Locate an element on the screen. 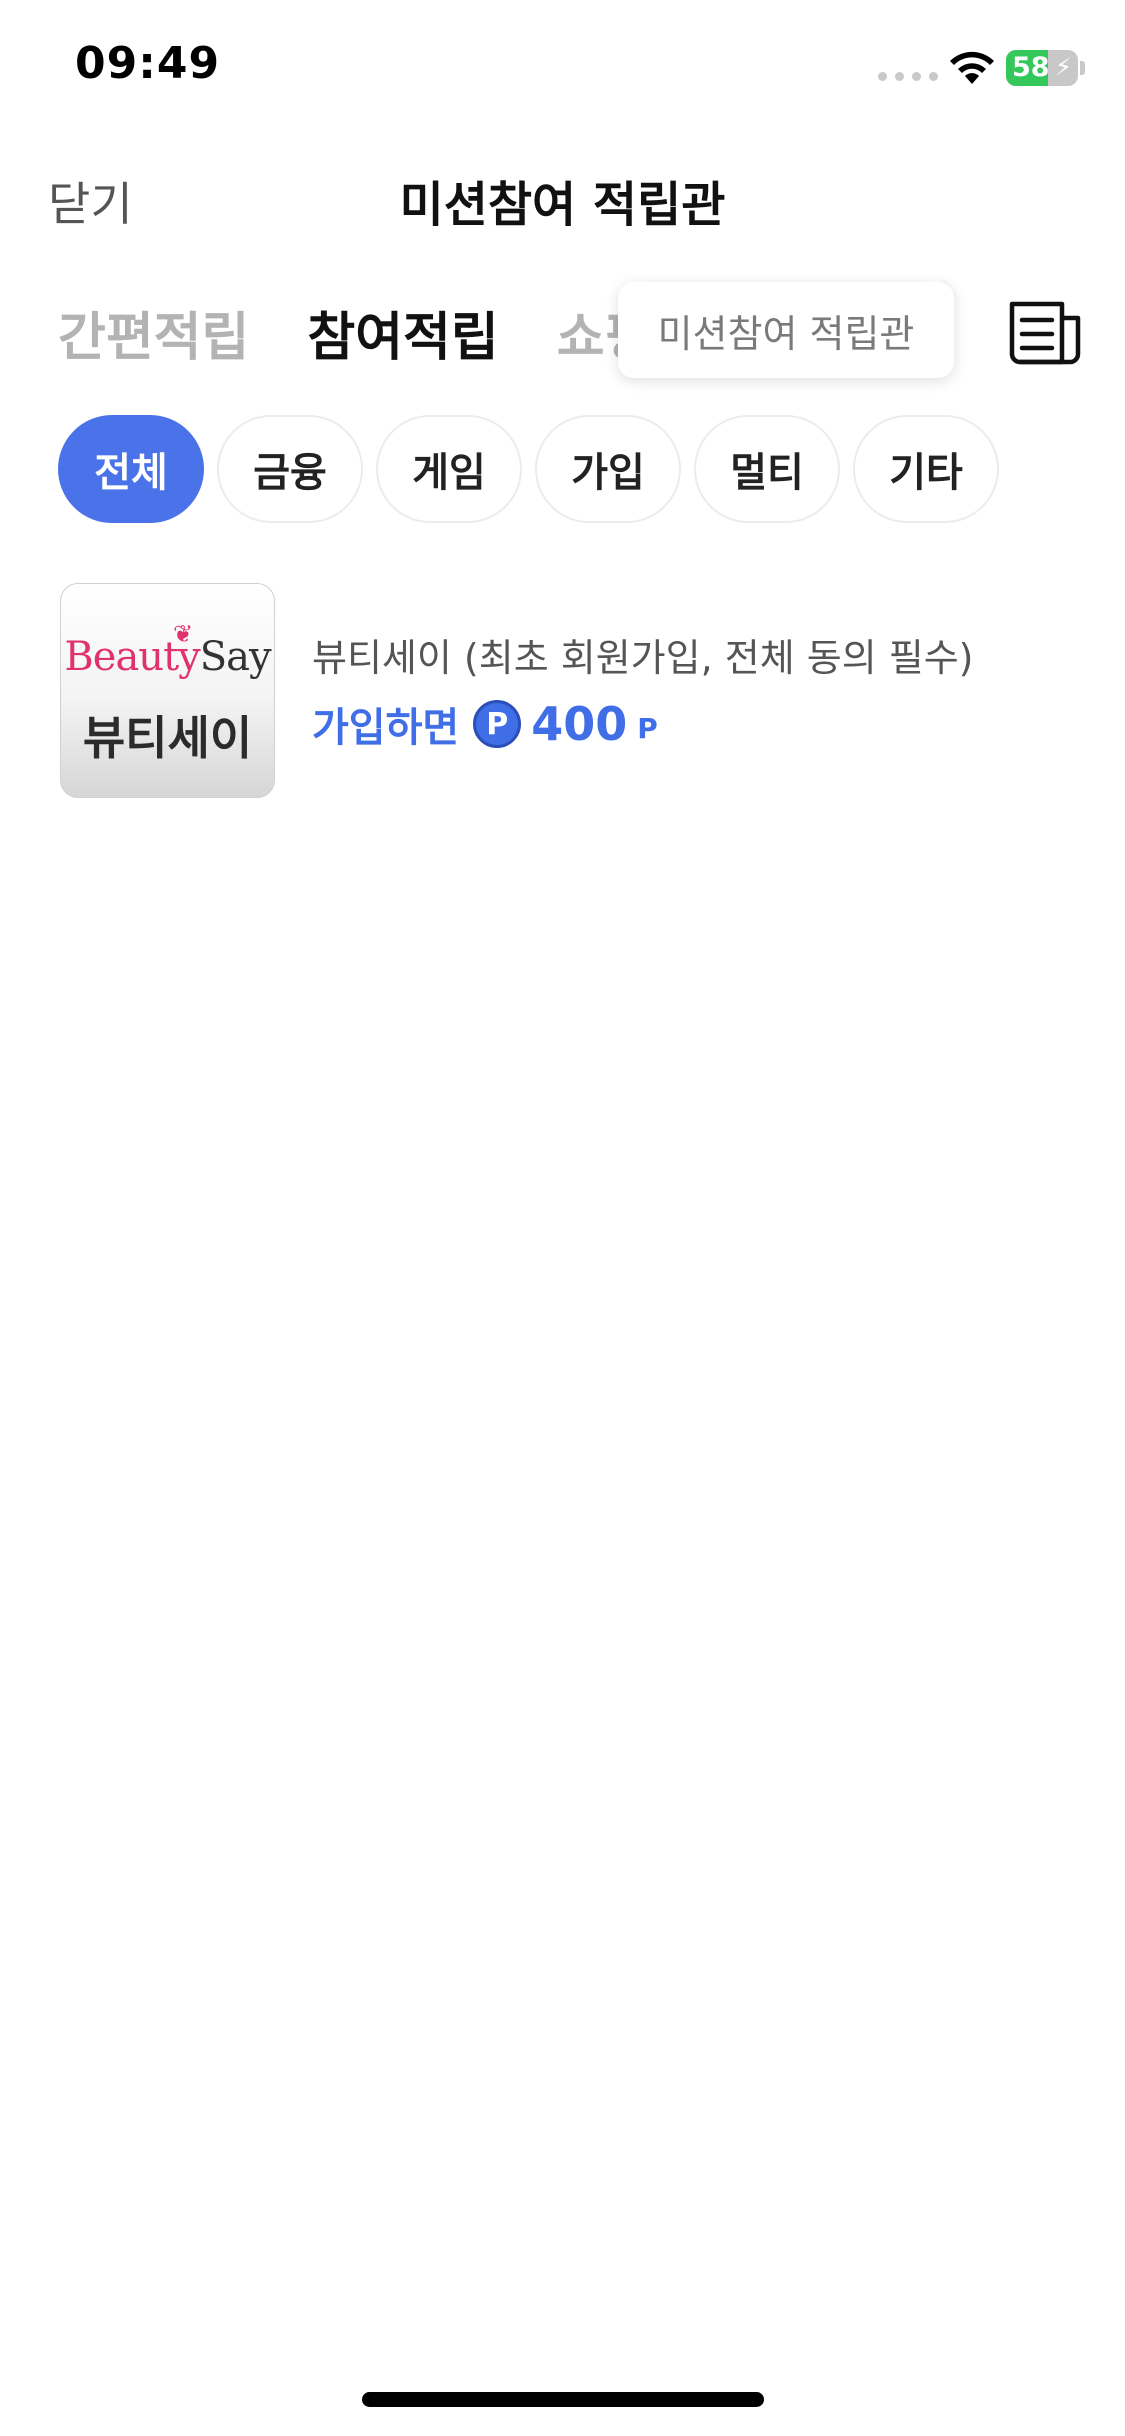 The height and width of the screenshot is (2436, 1125). tooltip: 미션참여 적립관 is located at coordinates (786, 330).